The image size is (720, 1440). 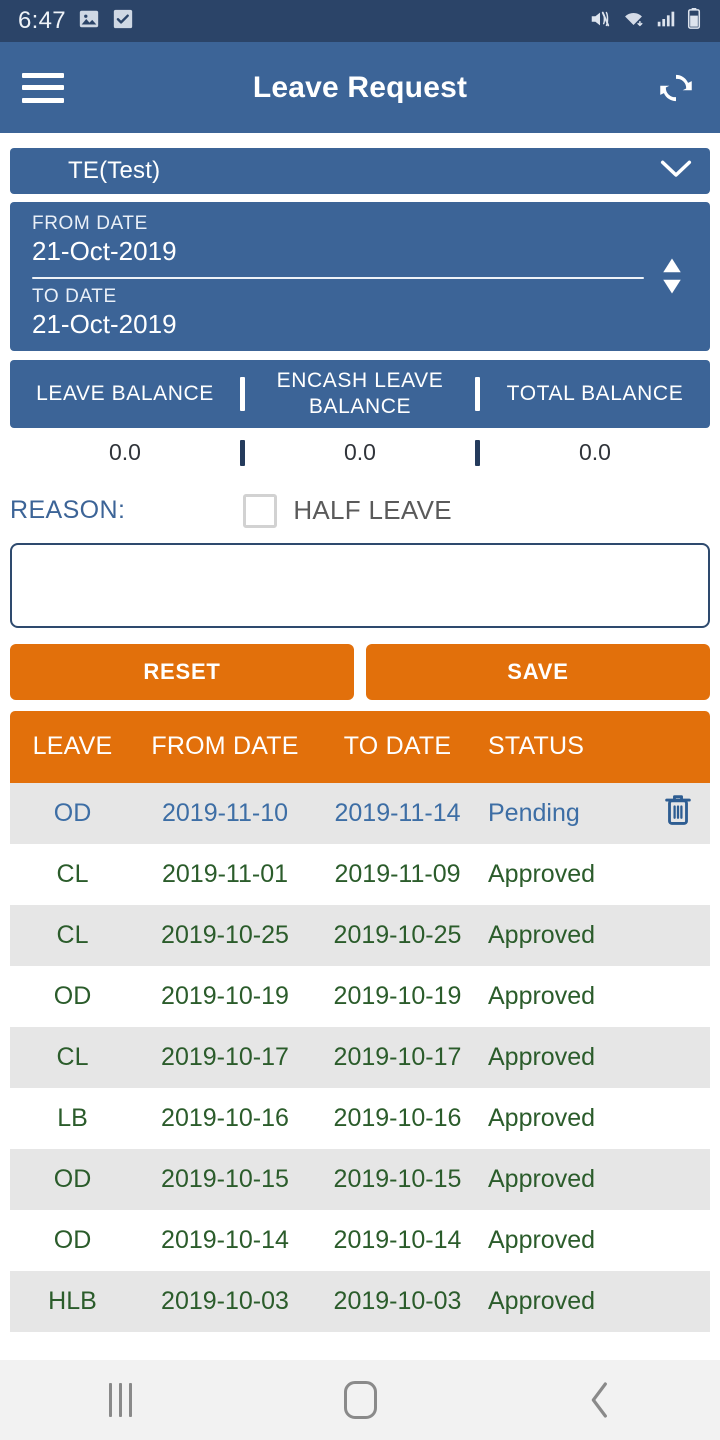 I want to click on table-header-leave: LEAVE, so click(x=72, y=746).